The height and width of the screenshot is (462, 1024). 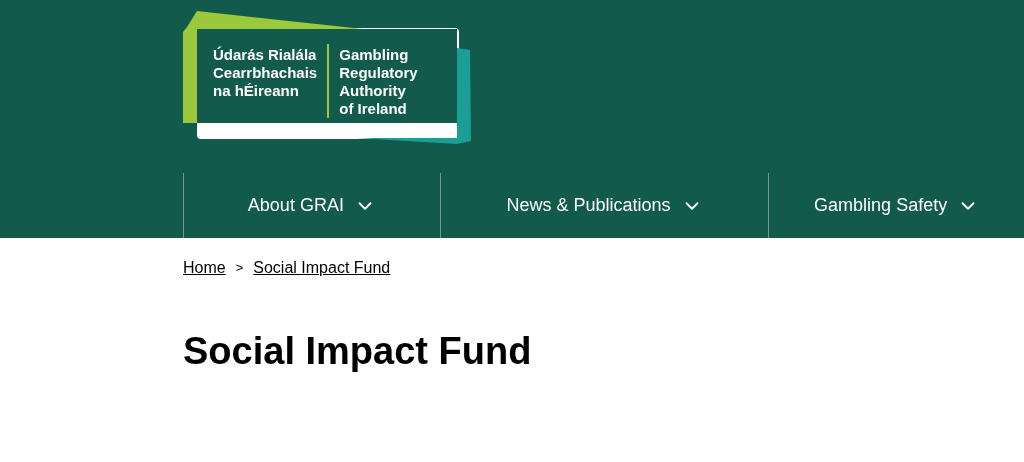 I want to click on nav-item: Gambling Safety, so click(x=896, y=205).